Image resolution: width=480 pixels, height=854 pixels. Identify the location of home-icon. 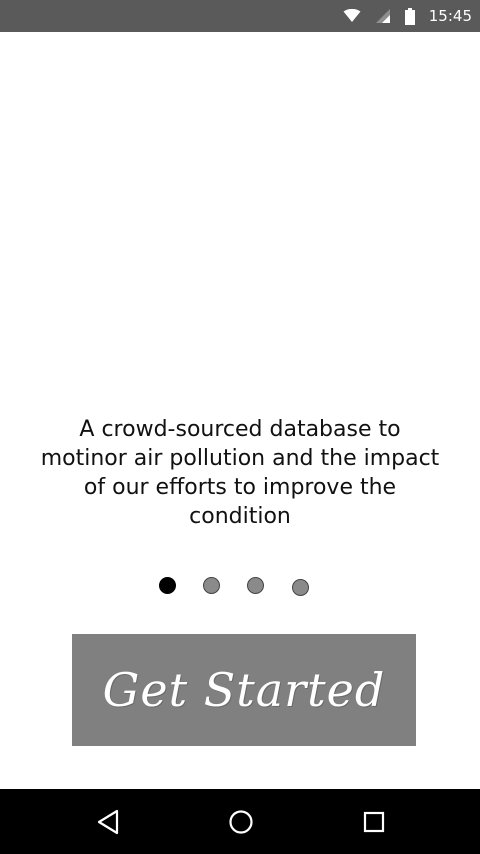
(241, 822).